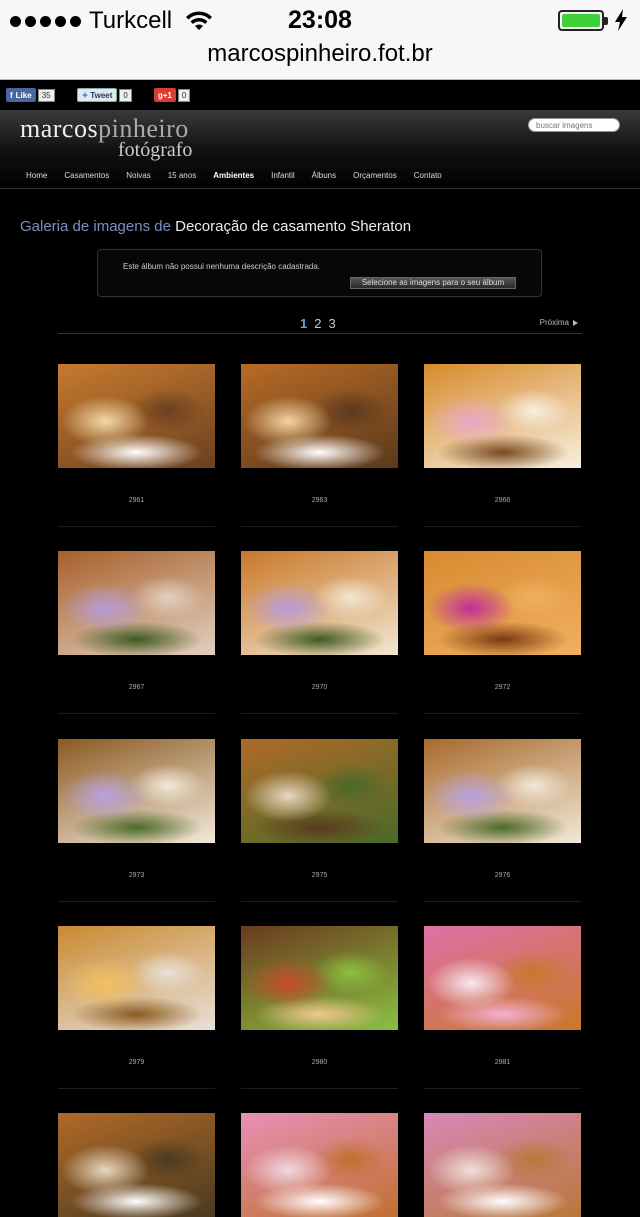 This screenshot has width=640, height=1217. Describe the element at coordinates (319, 687) in the screenshot. I see `photo-caption: 2970` at that location.